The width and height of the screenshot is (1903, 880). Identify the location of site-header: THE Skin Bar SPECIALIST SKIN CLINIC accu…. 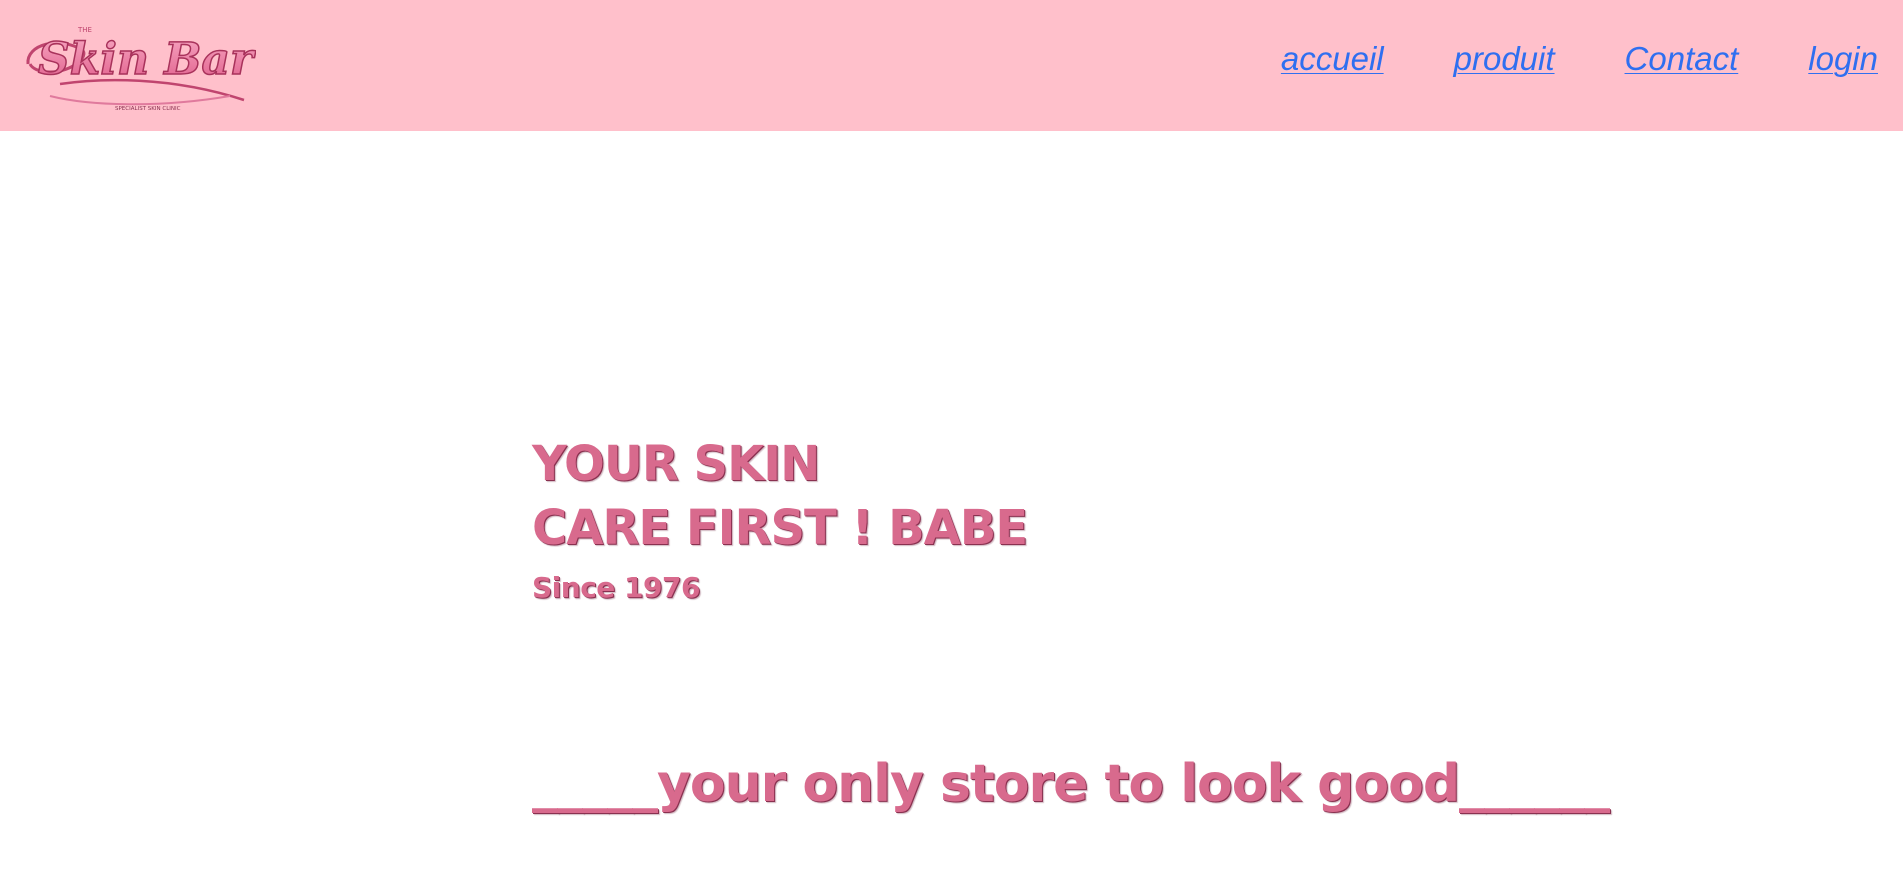
(951, 65).